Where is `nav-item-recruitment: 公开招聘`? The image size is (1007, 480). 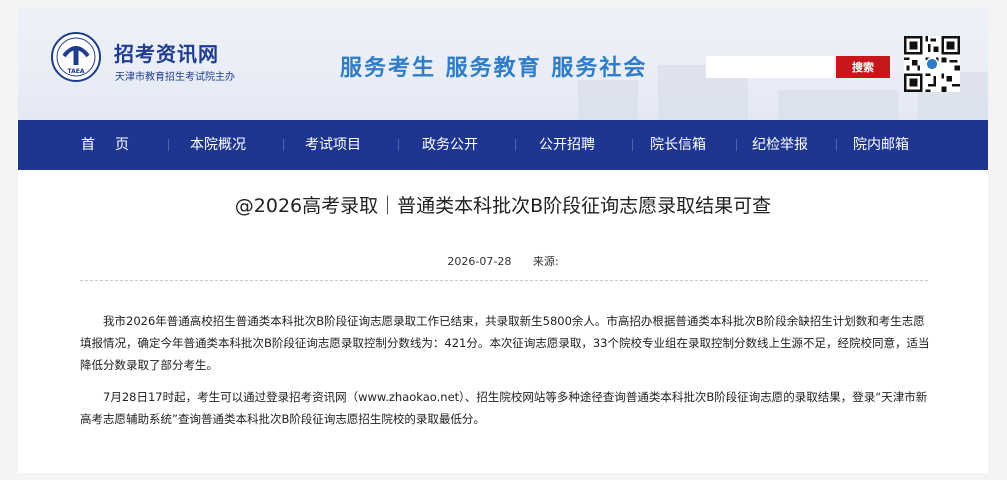 nav-item-recruitment: 公开招聘 is located at coordinates (567, 145).